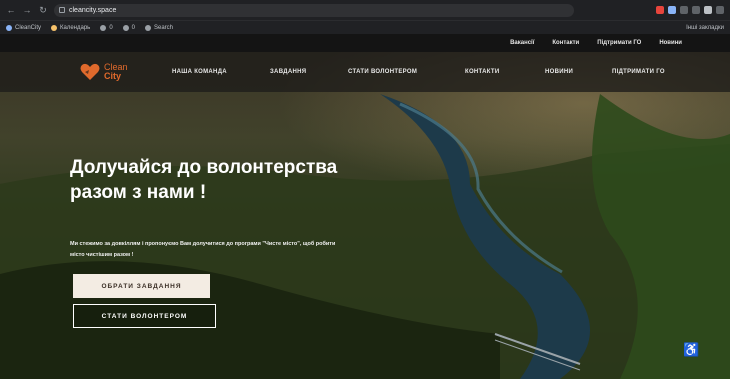  I want to click on topbar-link-contacts: Контакти, so click(565, 43).